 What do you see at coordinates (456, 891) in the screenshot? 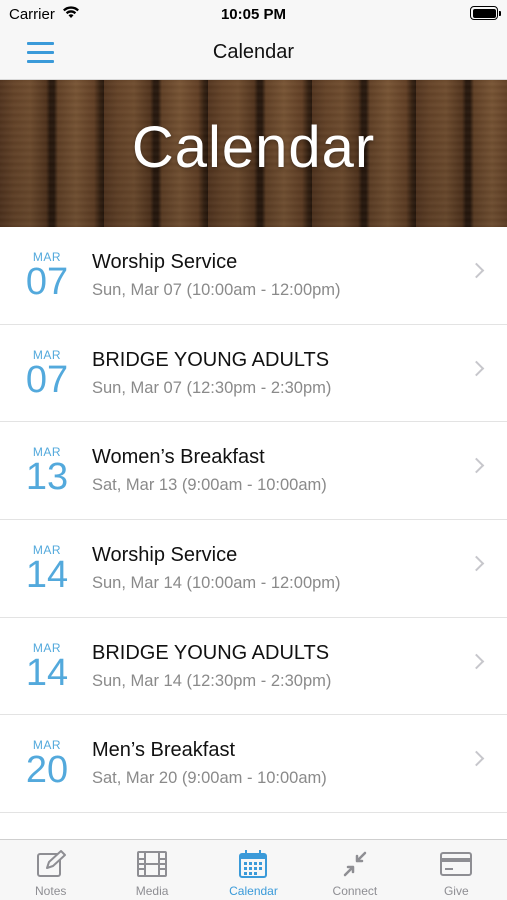
I see `tab-label: Give` at bounding box center [456, 891].